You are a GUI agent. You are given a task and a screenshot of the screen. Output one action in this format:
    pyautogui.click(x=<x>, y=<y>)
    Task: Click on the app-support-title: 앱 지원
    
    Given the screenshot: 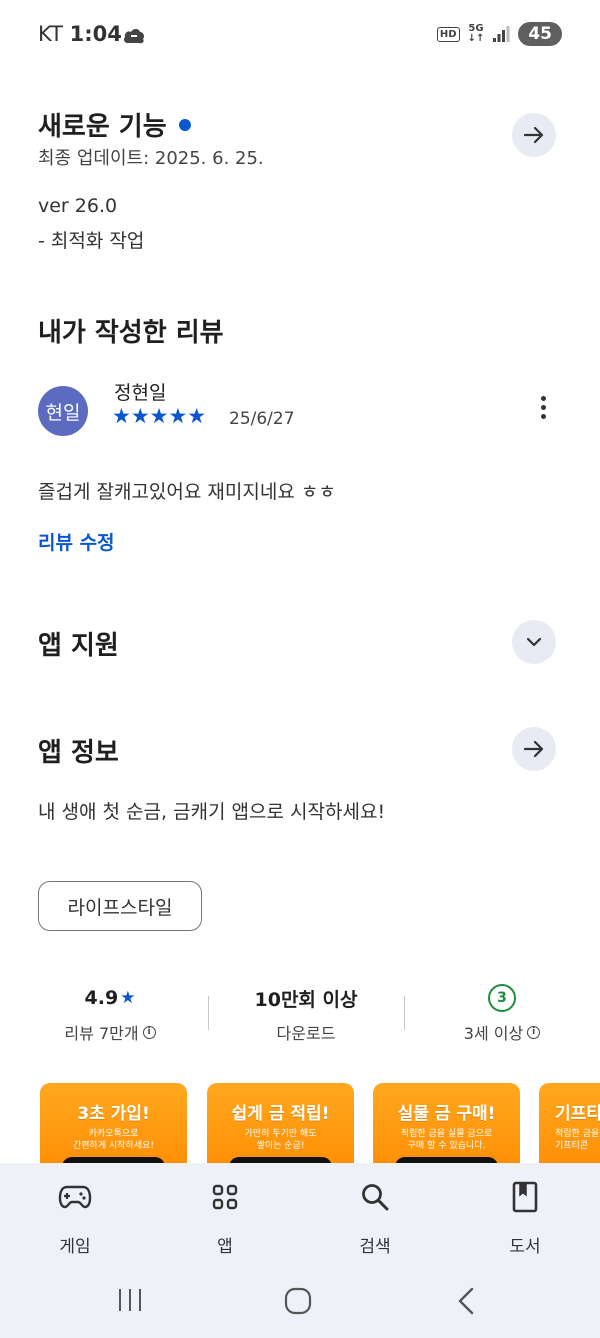 What is the action you would take?
    pyautogui.click(x=78, y=646)
    